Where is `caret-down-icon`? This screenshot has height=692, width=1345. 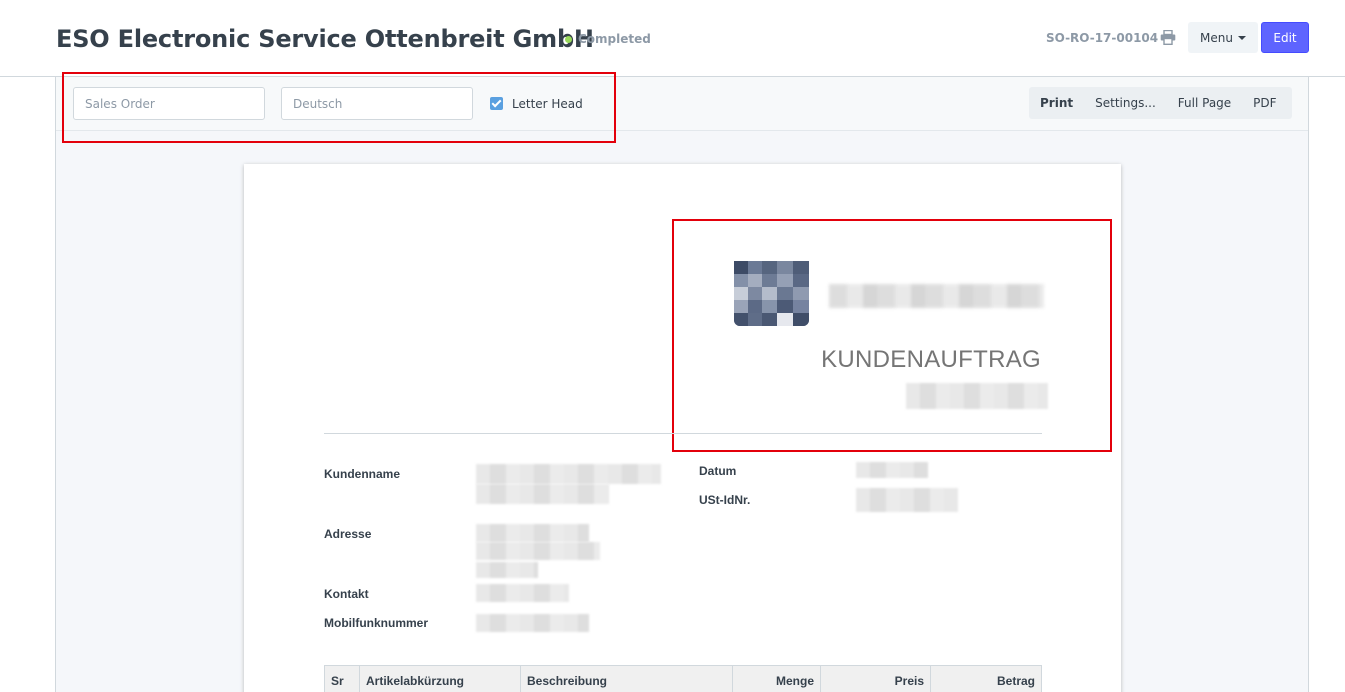 caret-down-icon is located at coordinates (1241, 37).